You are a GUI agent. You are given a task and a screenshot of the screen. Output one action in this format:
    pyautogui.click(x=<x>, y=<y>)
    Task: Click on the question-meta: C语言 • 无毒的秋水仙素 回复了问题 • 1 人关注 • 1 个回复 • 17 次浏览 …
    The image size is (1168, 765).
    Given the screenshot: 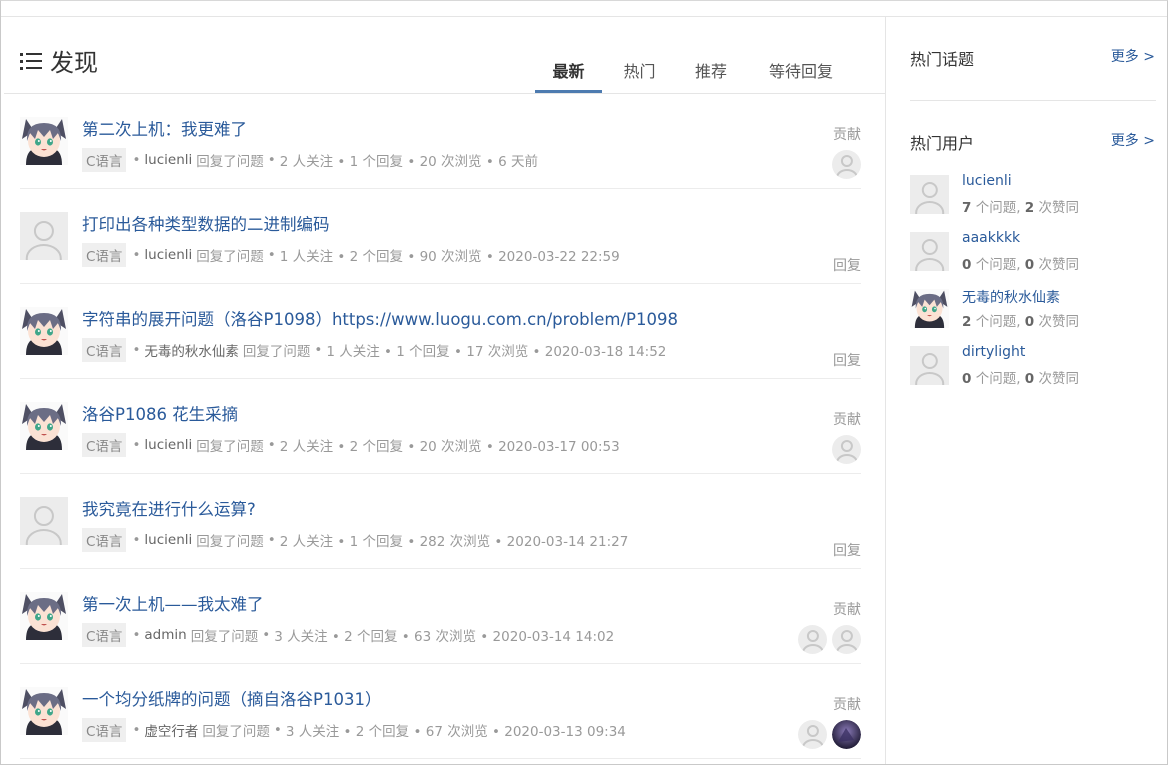 What is the action you would take?
    pyautogui.click(x=374, y=350)
    